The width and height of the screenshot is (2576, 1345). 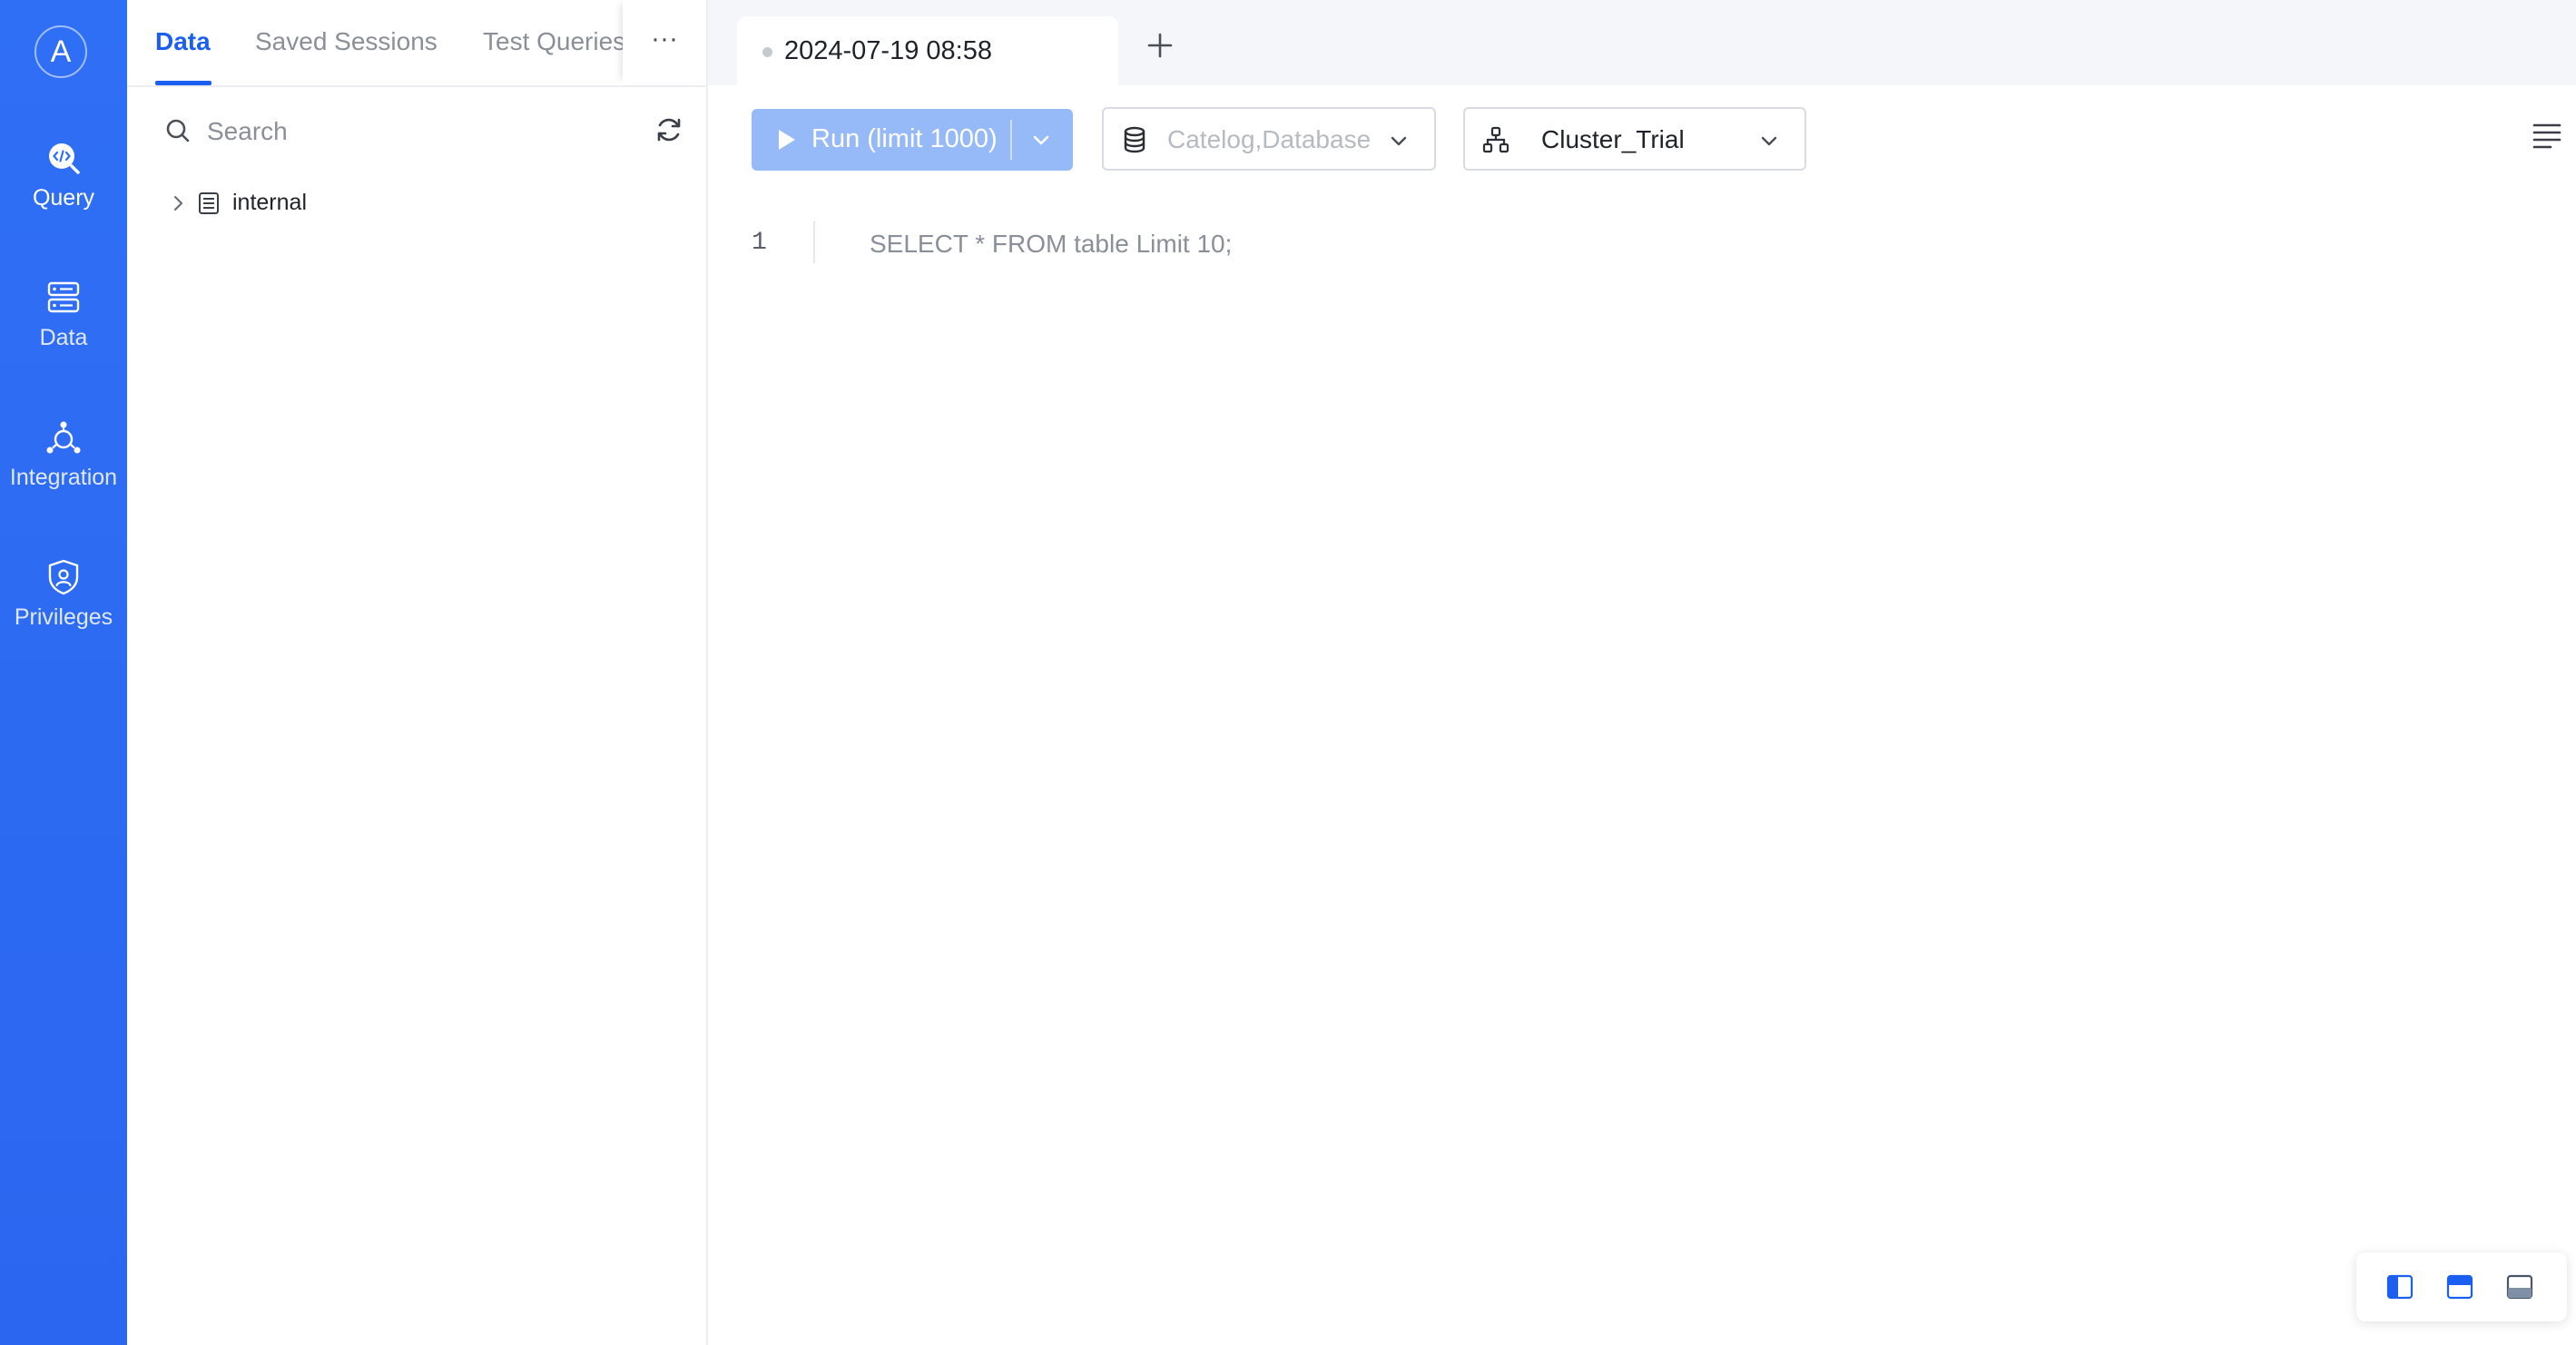 What do you see at coordinates (178, 130) in the screenshot?
I see `search-icon` at bounding box center [178, 130].